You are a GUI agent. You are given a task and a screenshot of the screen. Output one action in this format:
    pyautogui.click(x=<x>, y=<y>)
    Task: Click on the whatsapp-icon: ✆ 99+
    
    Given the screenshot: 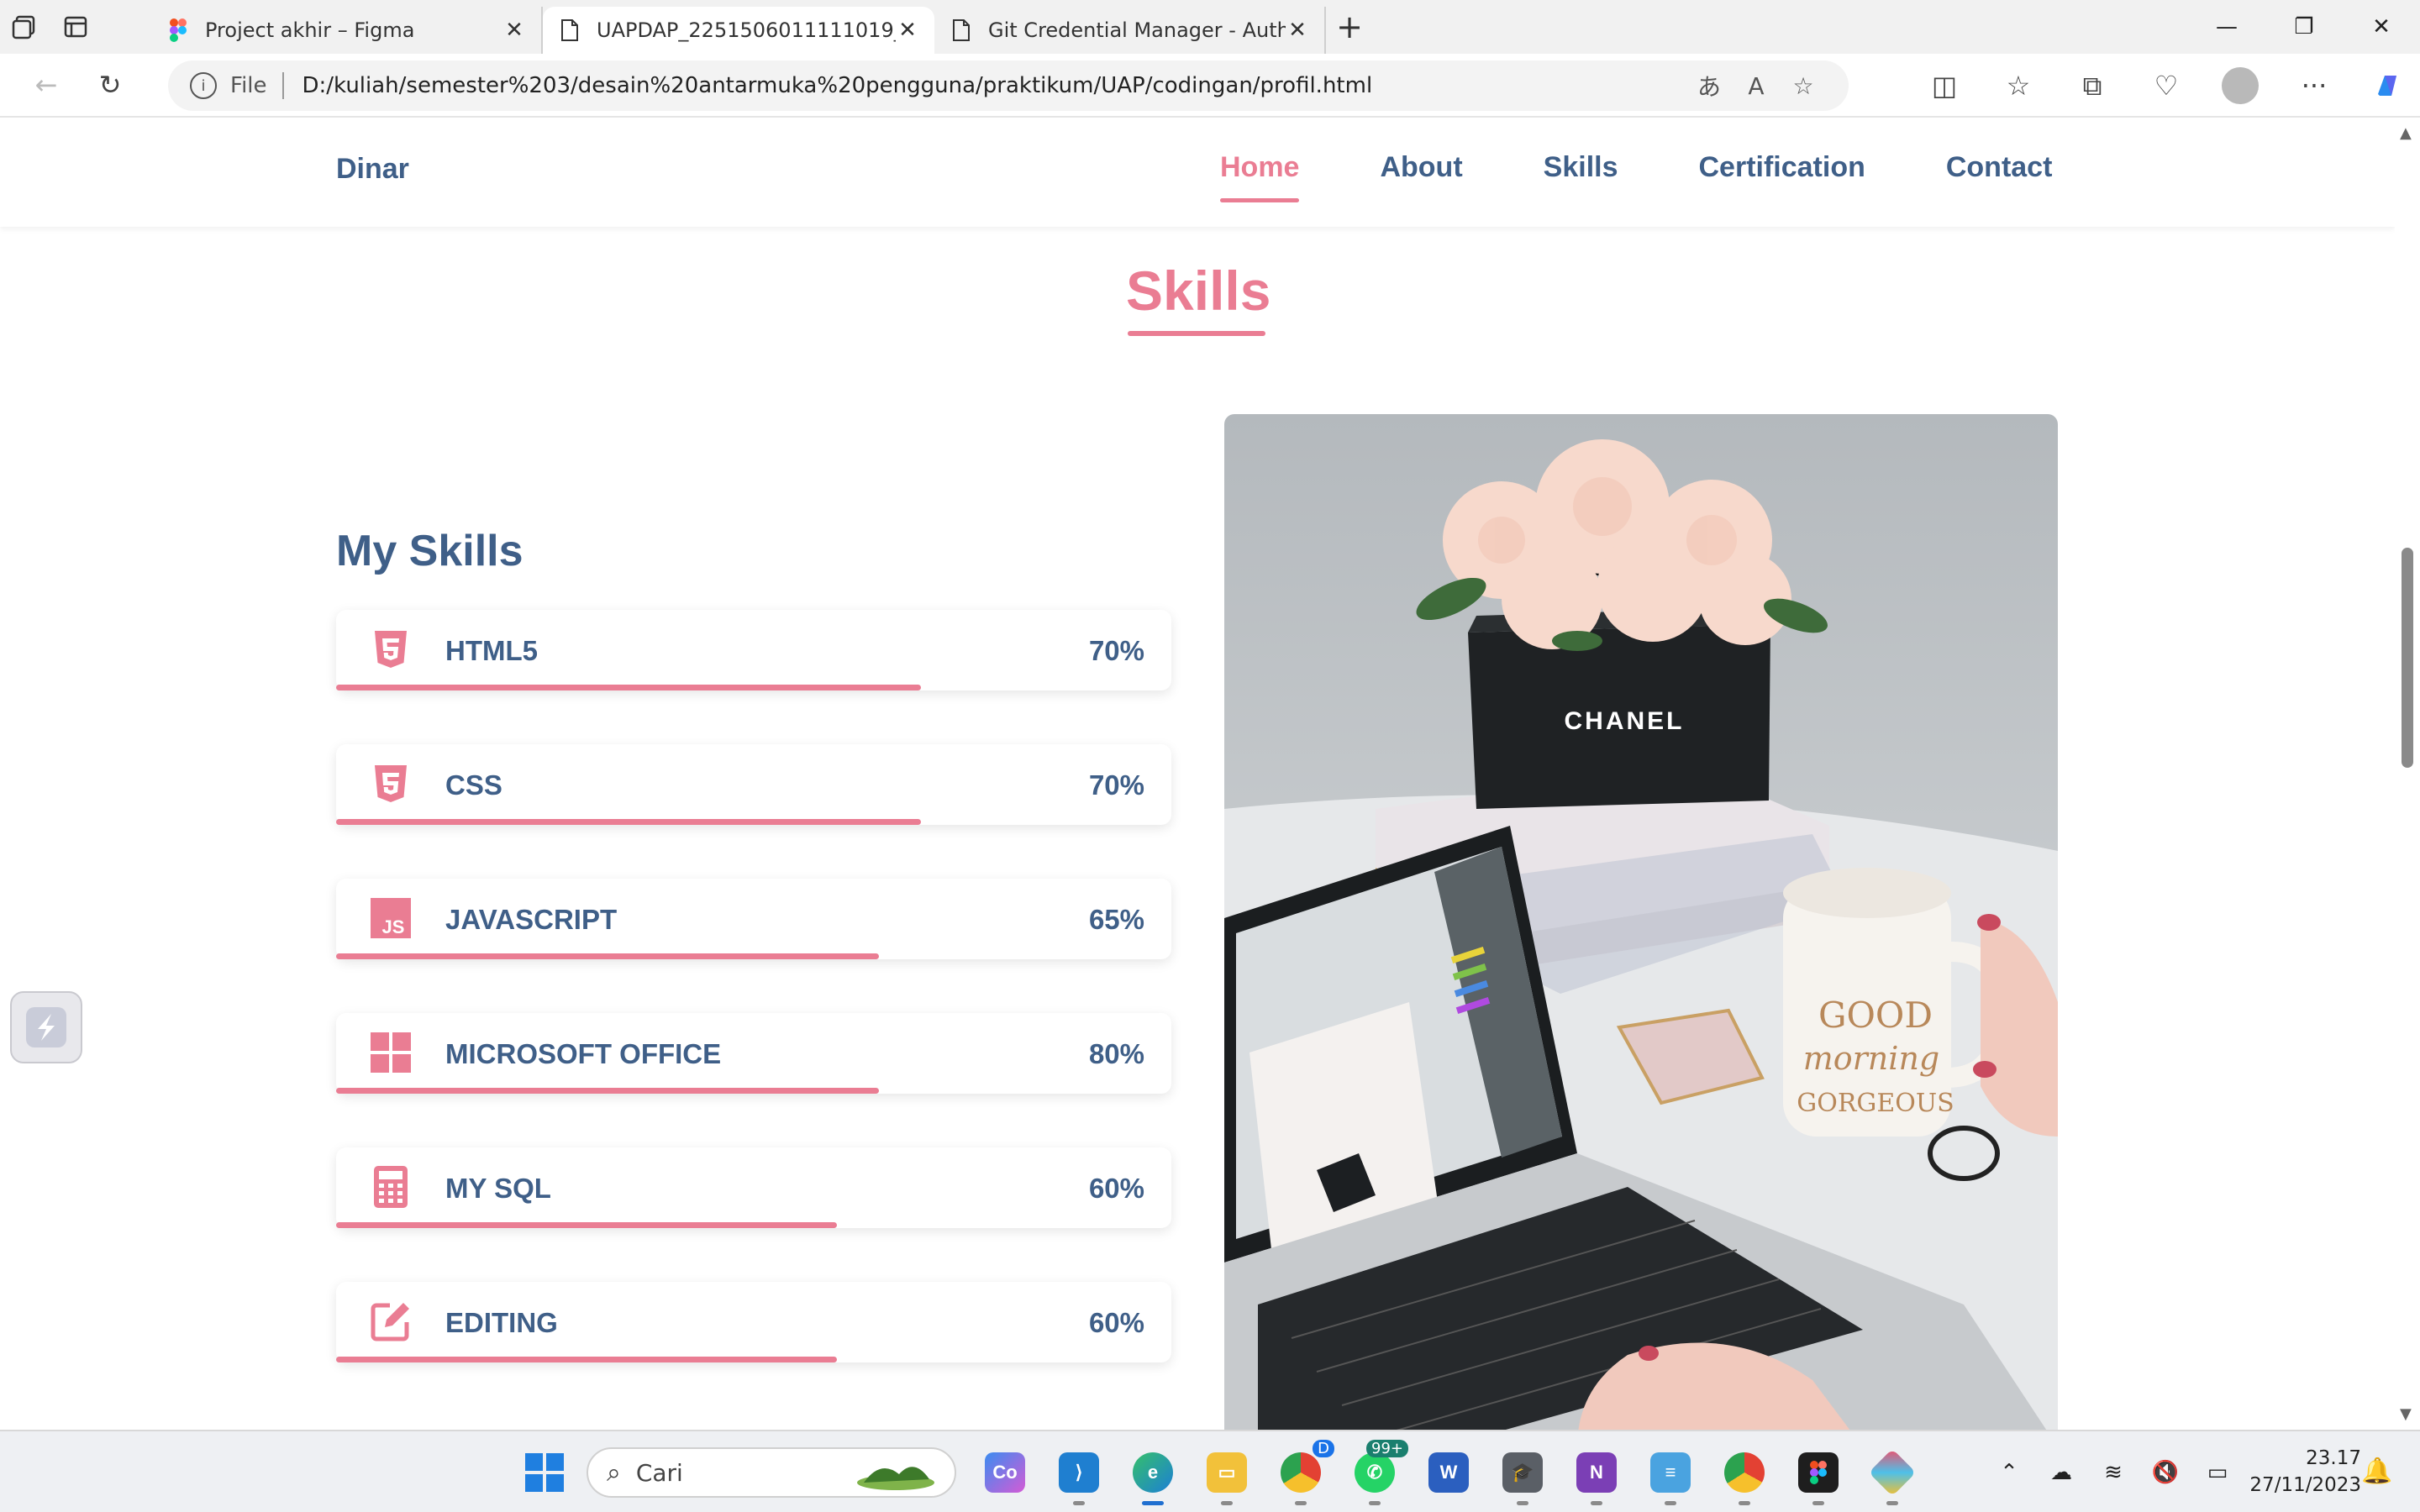 What is the action you would take?
    pyautogui.click(x=1375, y=1472)
    